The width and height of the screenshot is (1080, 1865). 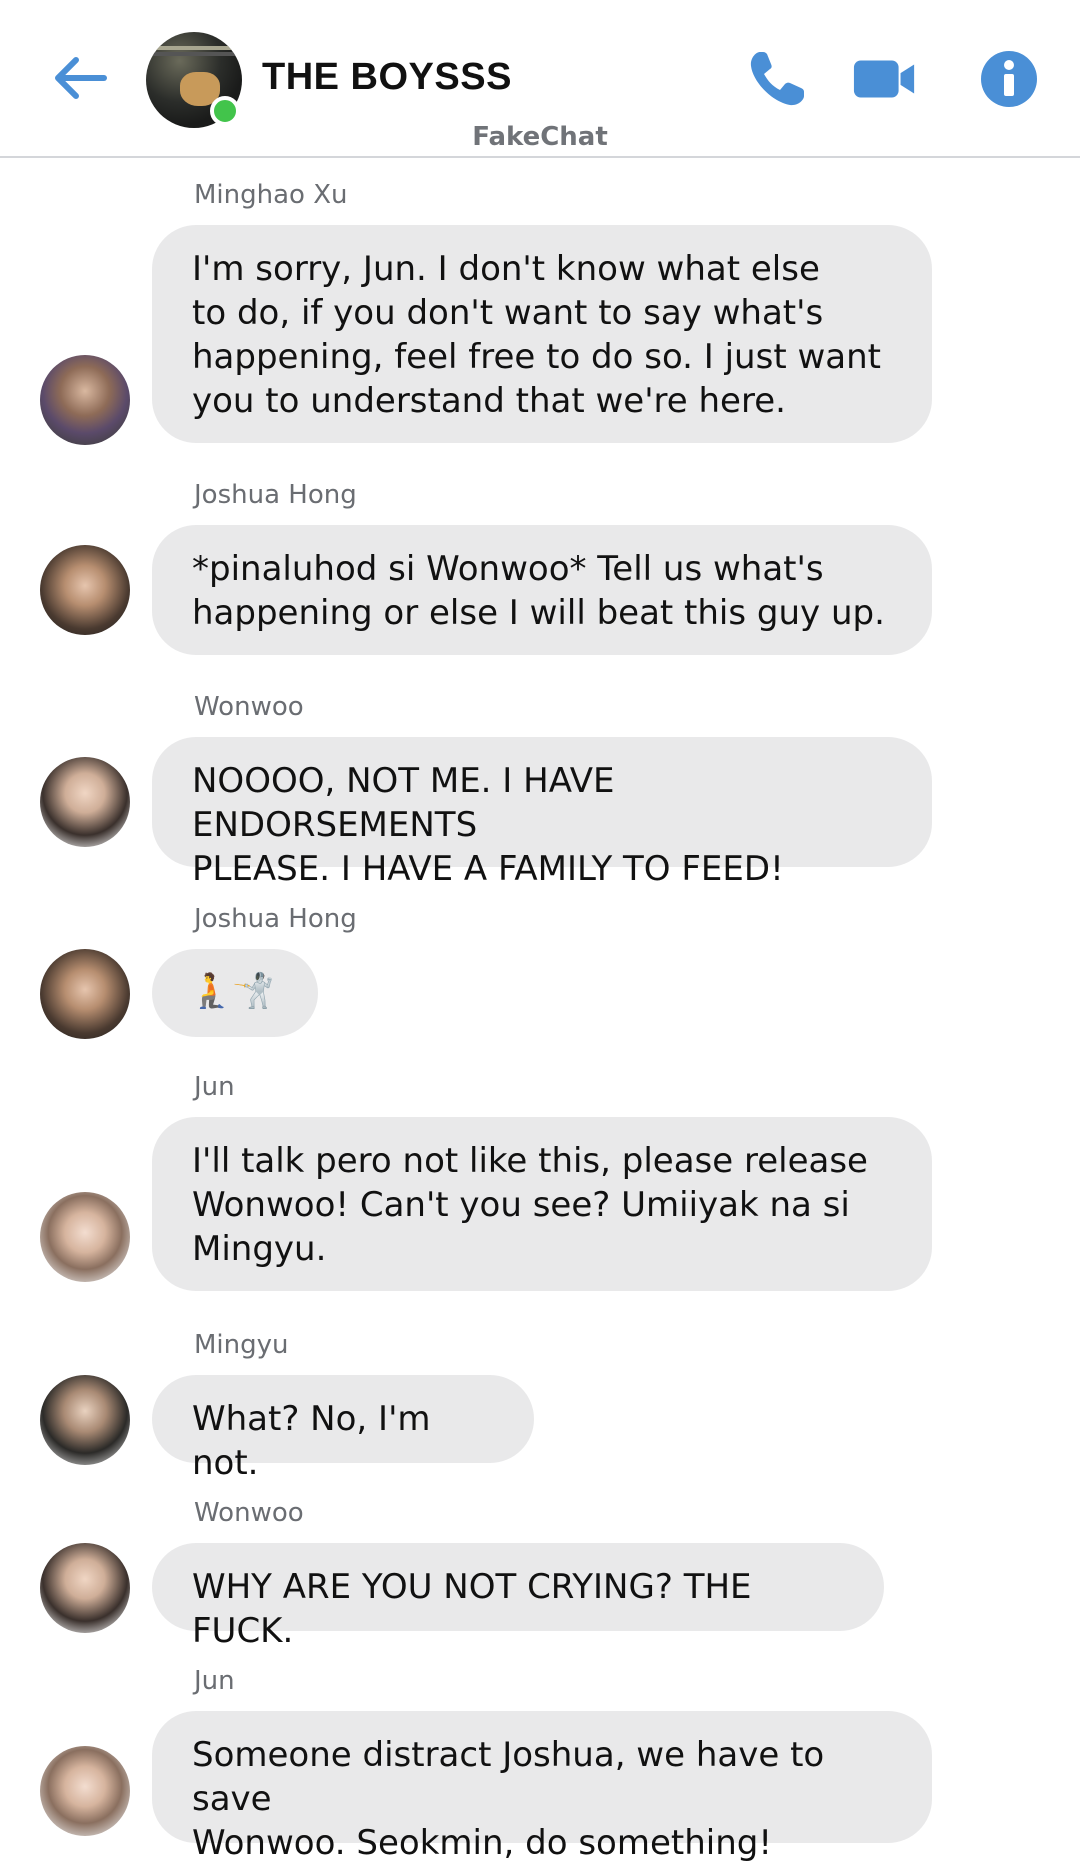 I want to click on back-arrow-icon, so click(x=80, y=78).